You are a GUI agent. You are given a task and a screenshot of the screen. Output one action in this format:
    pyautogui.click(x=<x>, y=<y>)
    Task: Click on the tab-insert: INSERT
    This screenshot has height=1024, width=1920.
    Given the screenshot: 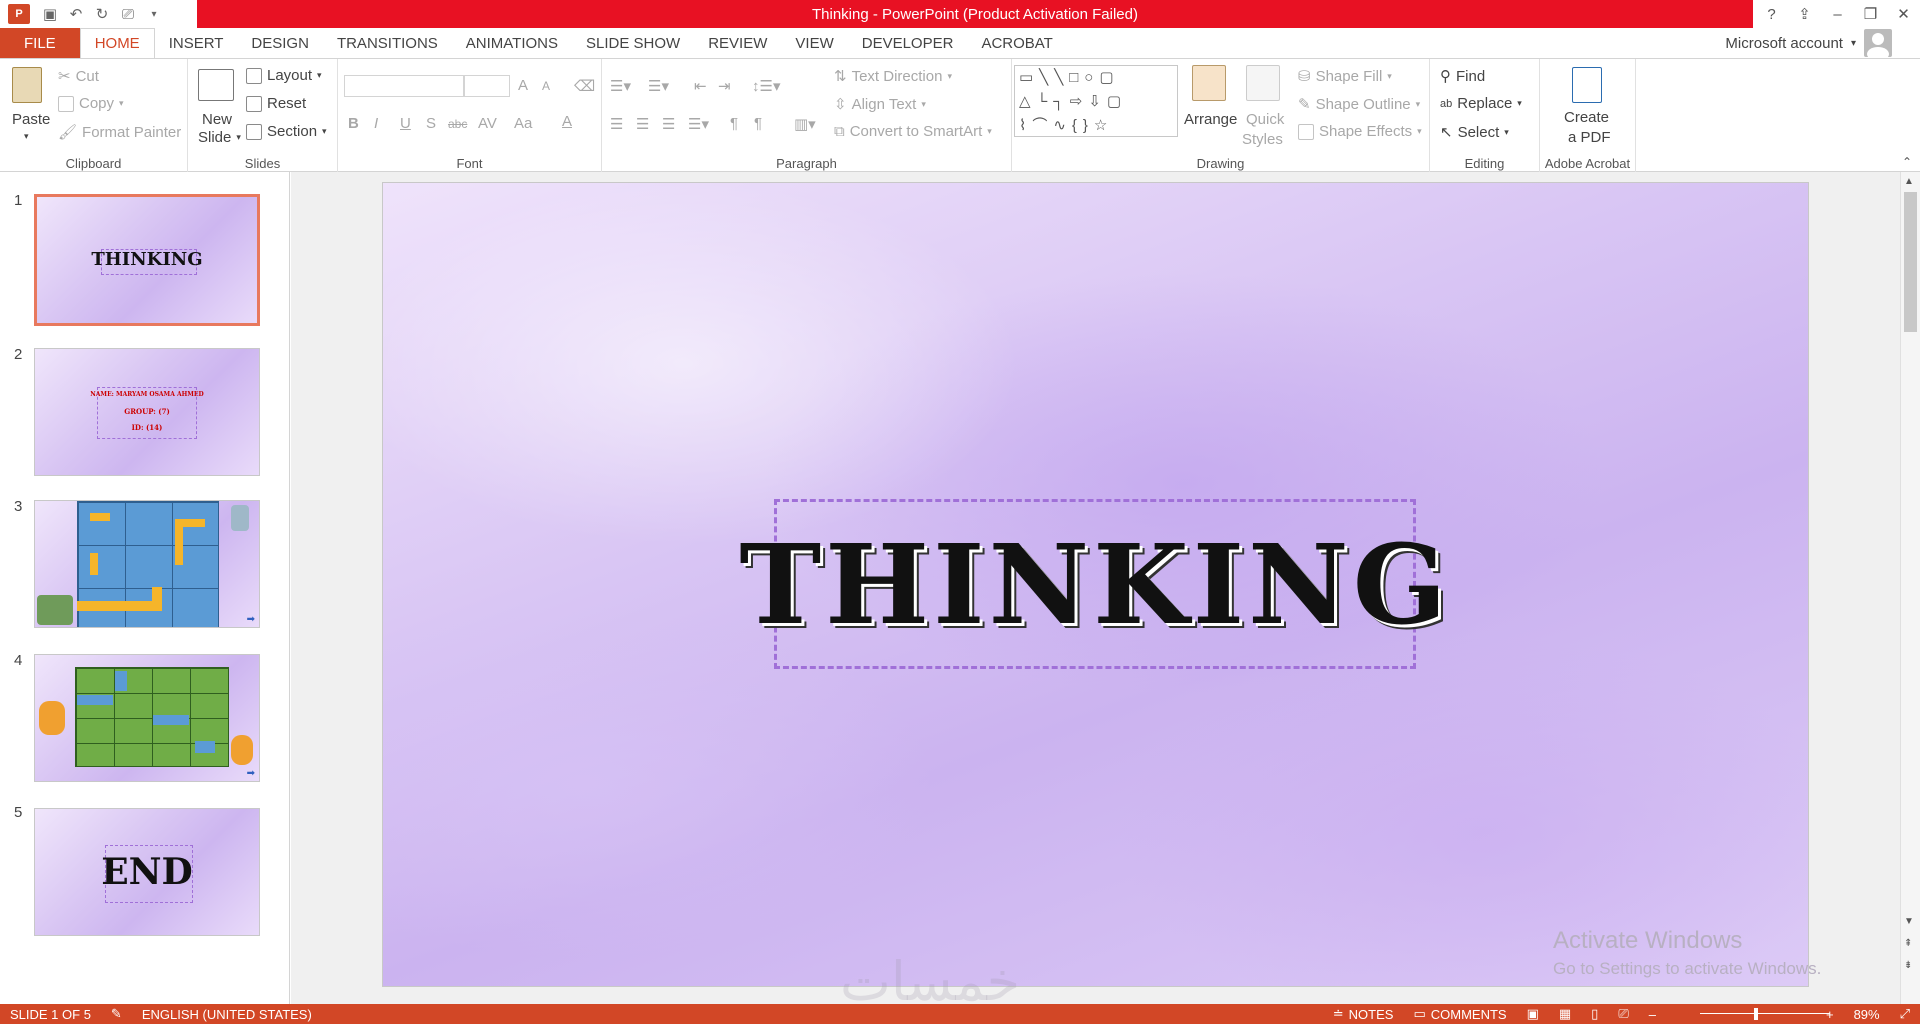 What is the action you would take?
    pyautogui.click(x=196, y=43)
    